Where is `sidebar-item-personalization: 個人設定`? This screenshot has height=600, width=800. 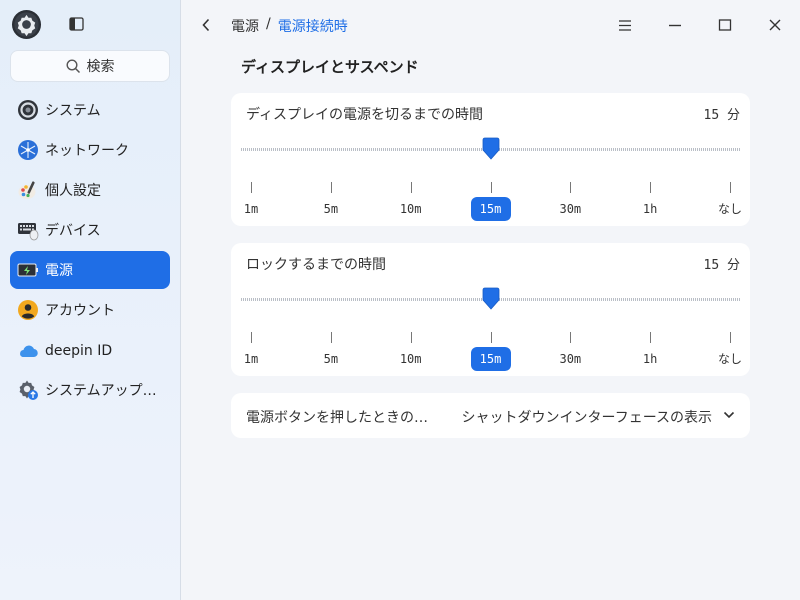 sidebar-item-personalization: 個人設定 is located at coordinates (90, 190).